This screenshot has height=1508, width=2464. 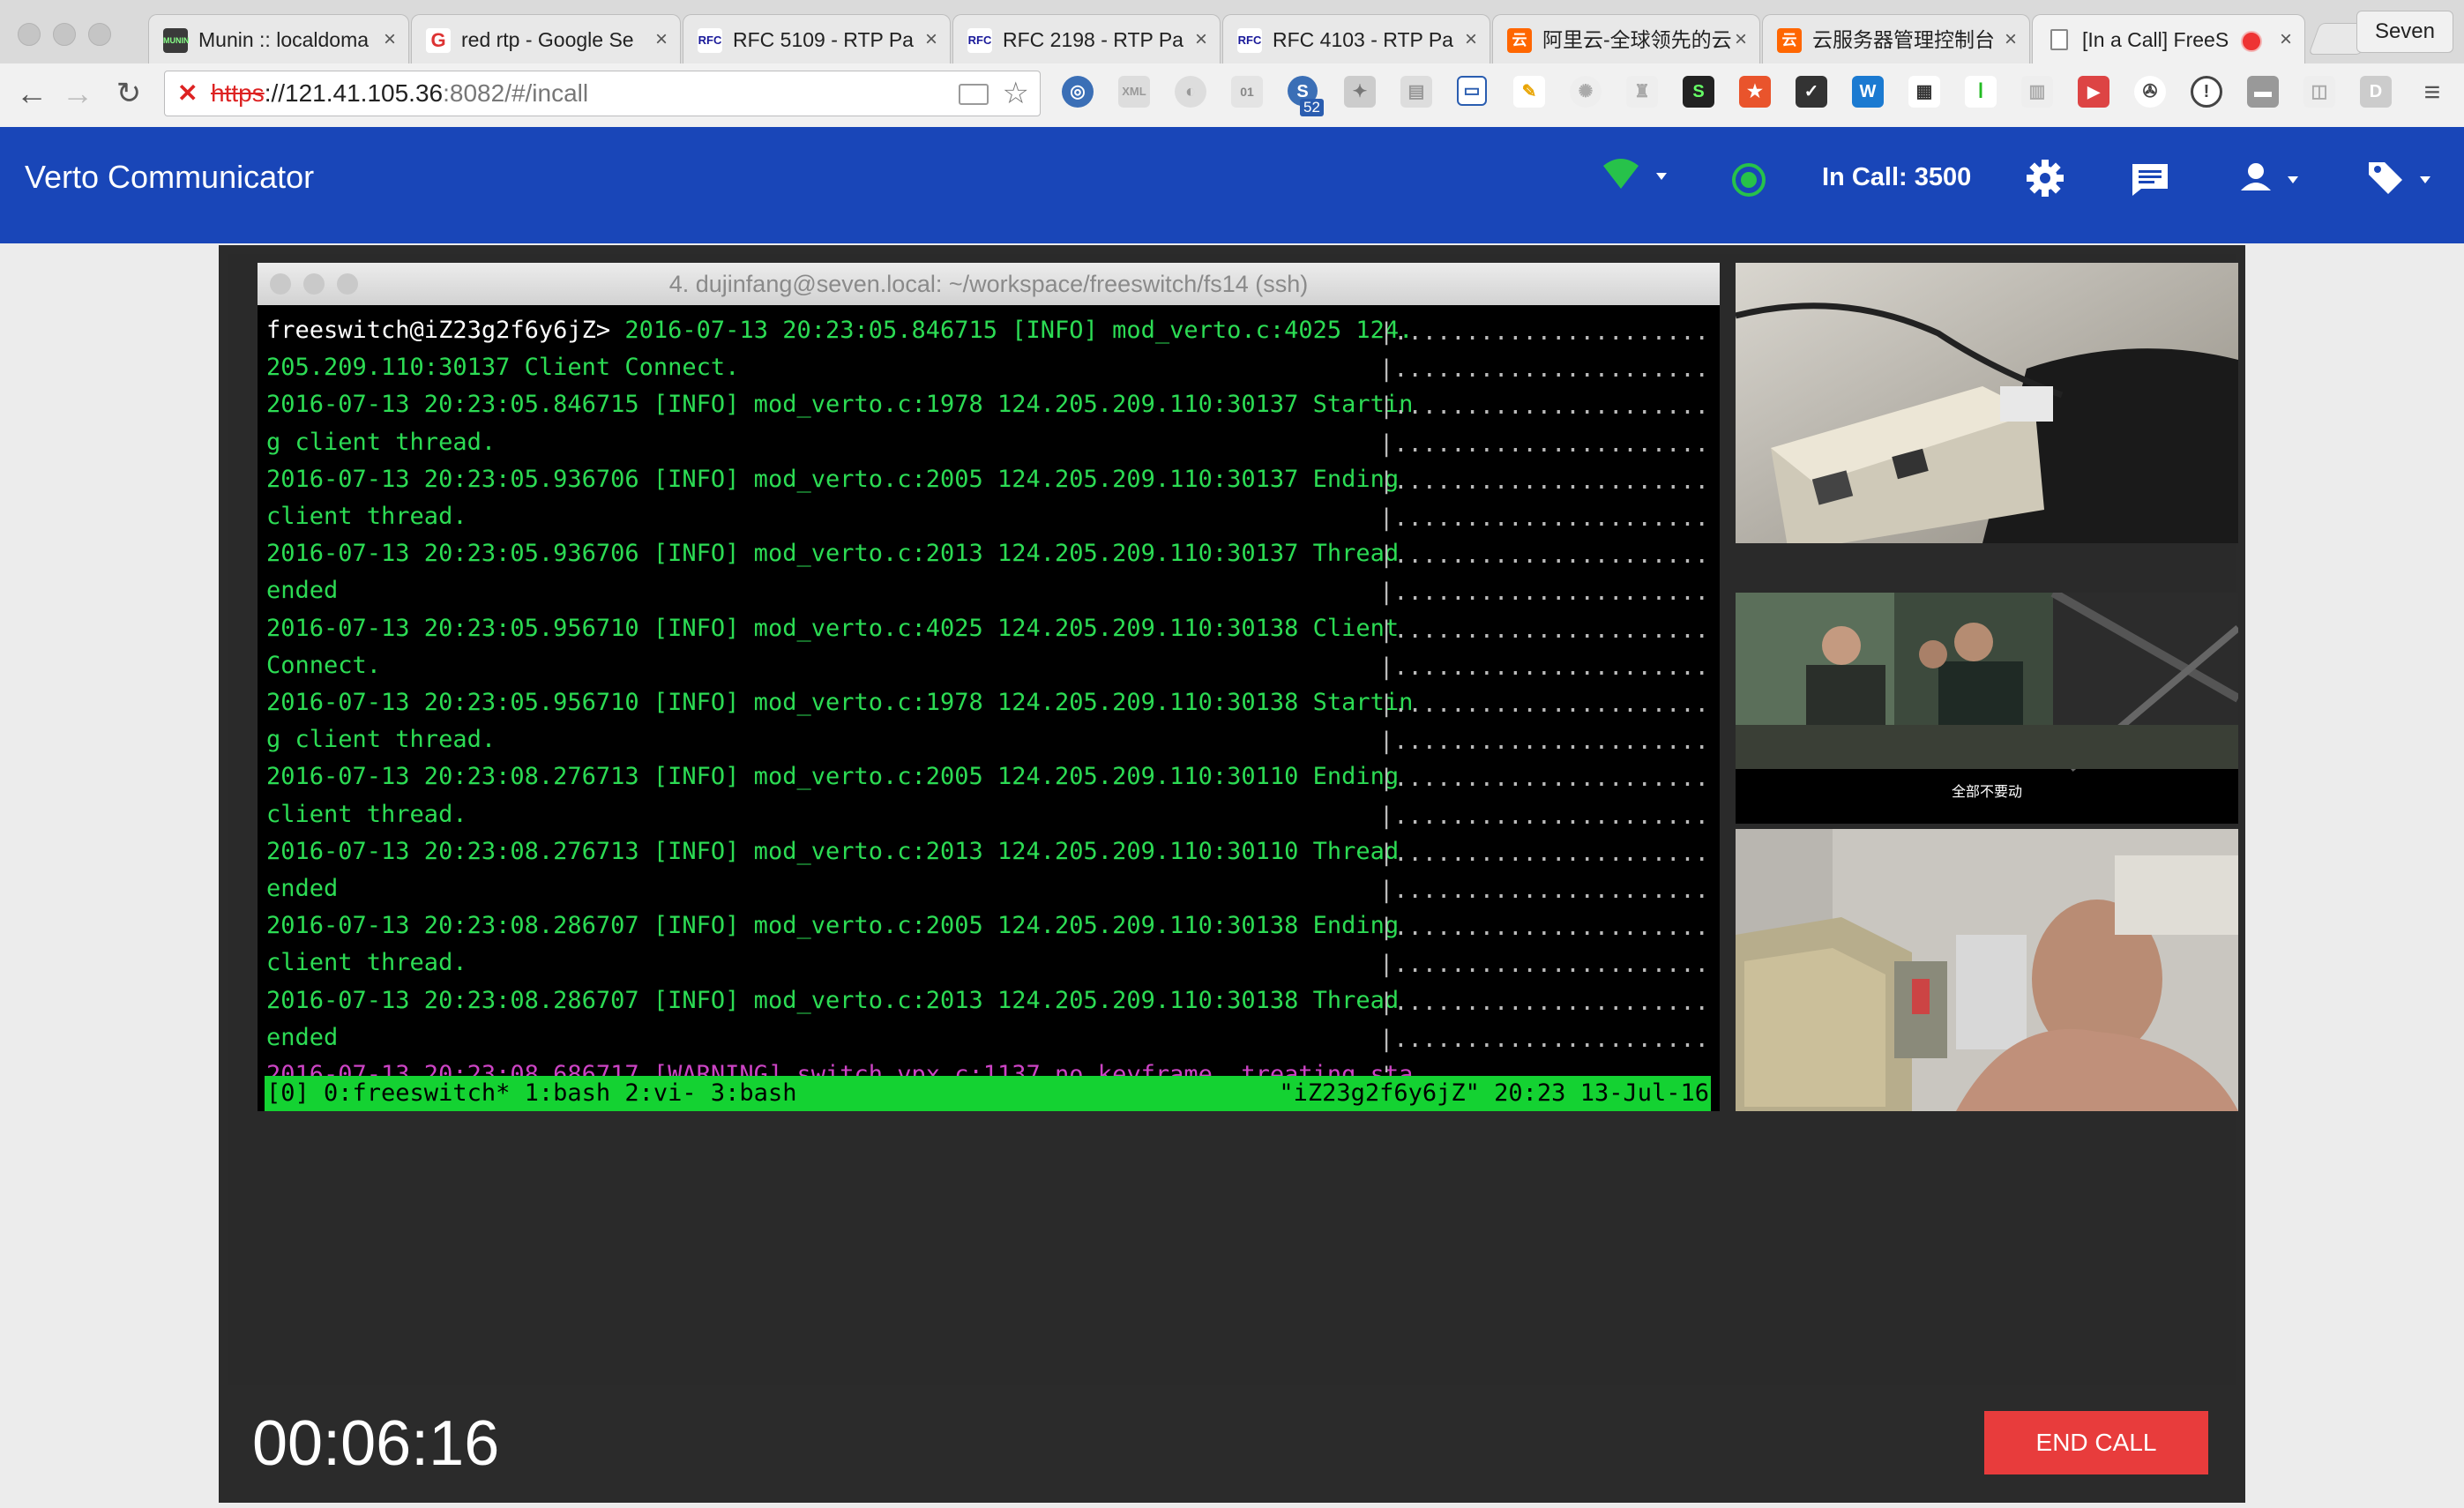 What do you see at coordinates (2096, 1442) in the screenshot?
I see `end-call-button: END CALL` at bounding box center [2096, 1442].